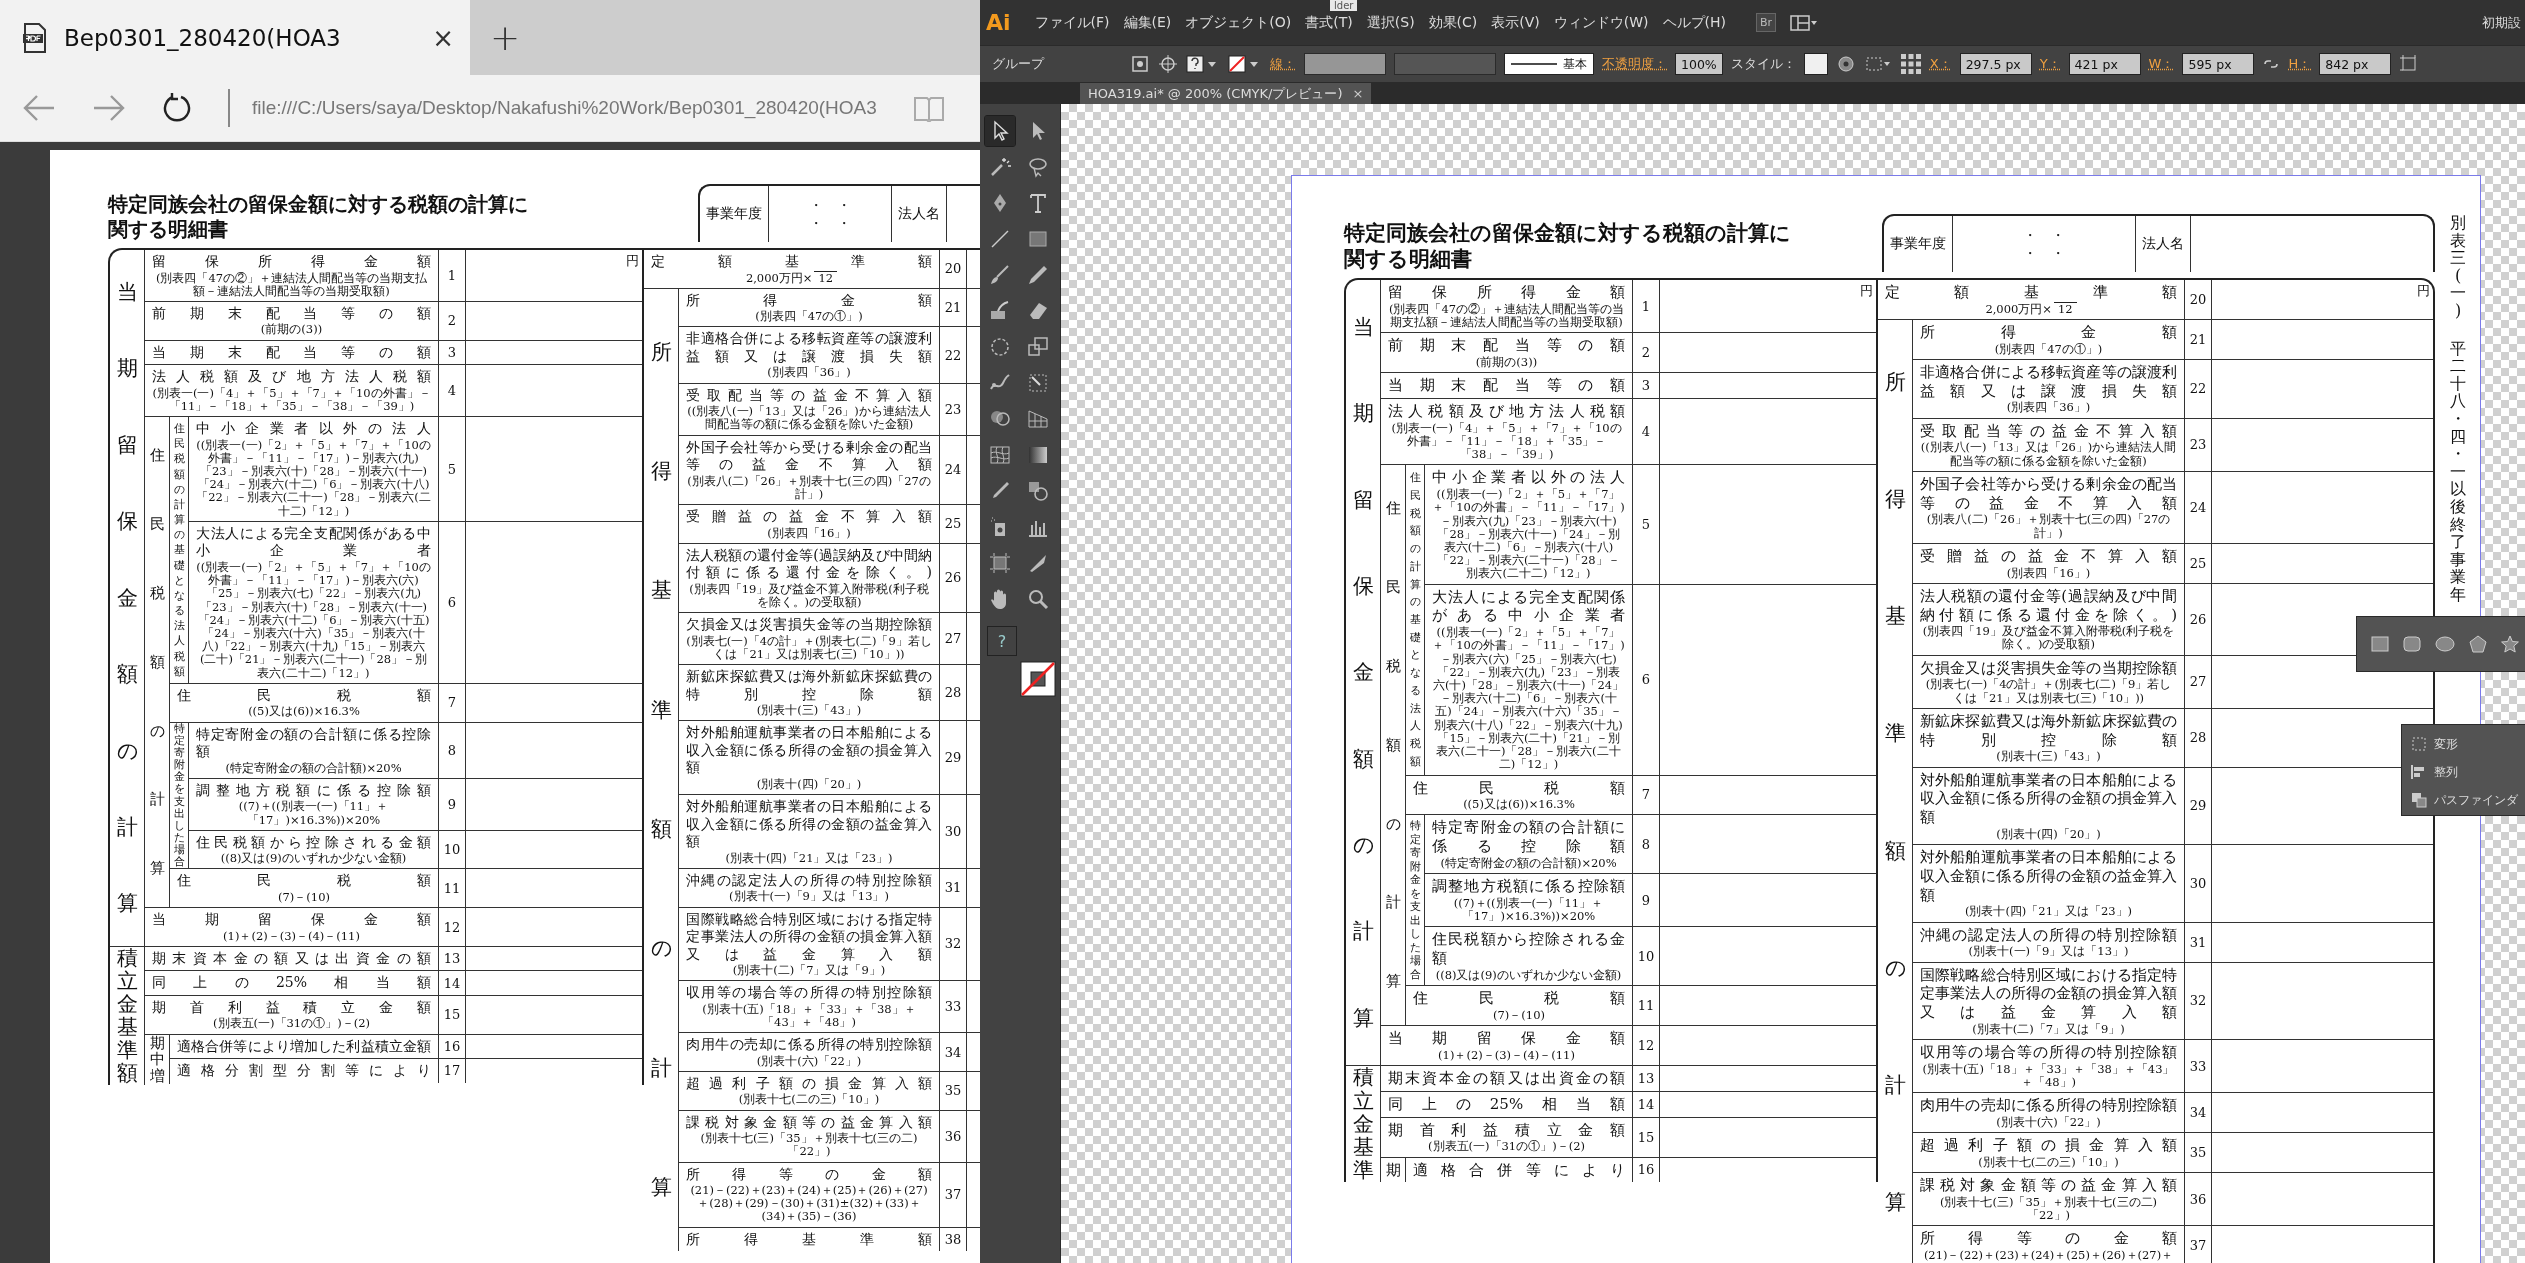  I want to click on y-label: Y：, so click(2050, 64).